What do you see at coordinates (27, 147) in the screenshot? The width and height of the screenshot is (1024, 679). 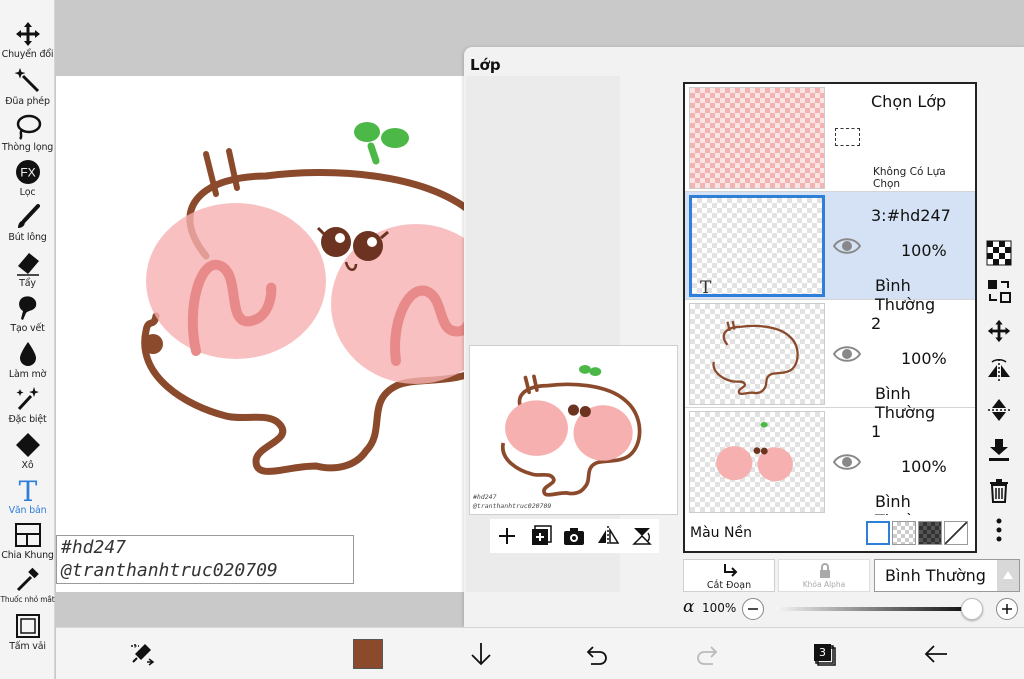 I see `tool-label: Thòng lọng` at bounding box center [27, 147].